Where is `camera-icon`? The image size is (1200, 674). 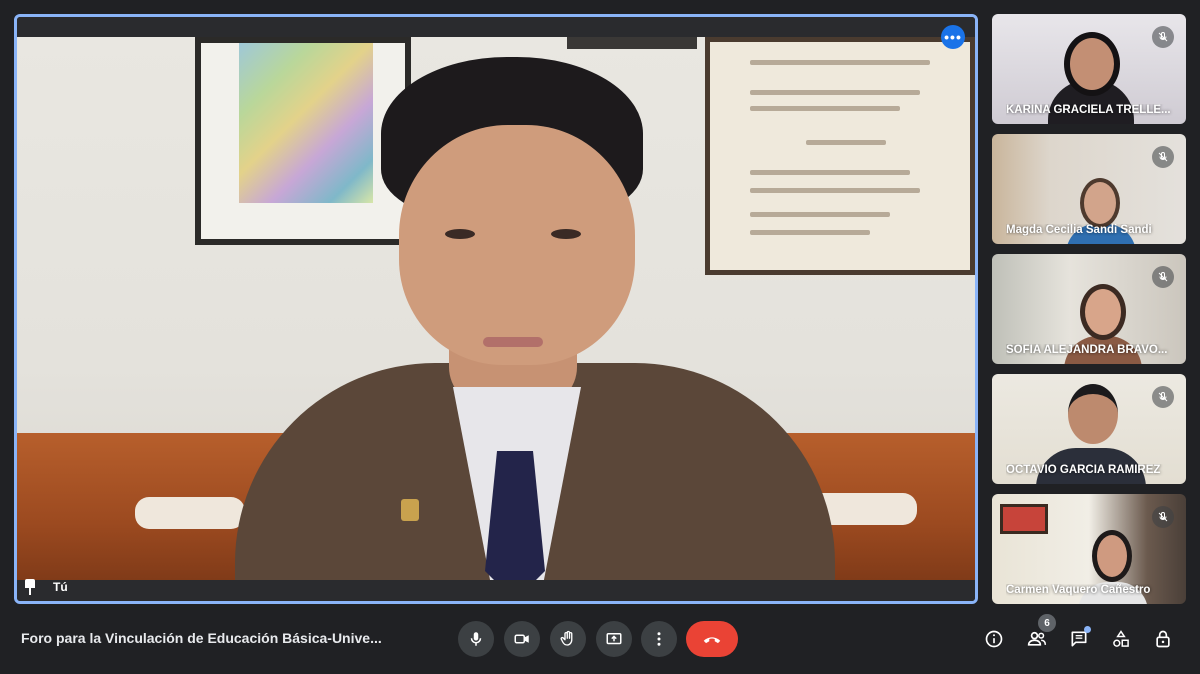 camera-icon is located at coordinates (521, 639).